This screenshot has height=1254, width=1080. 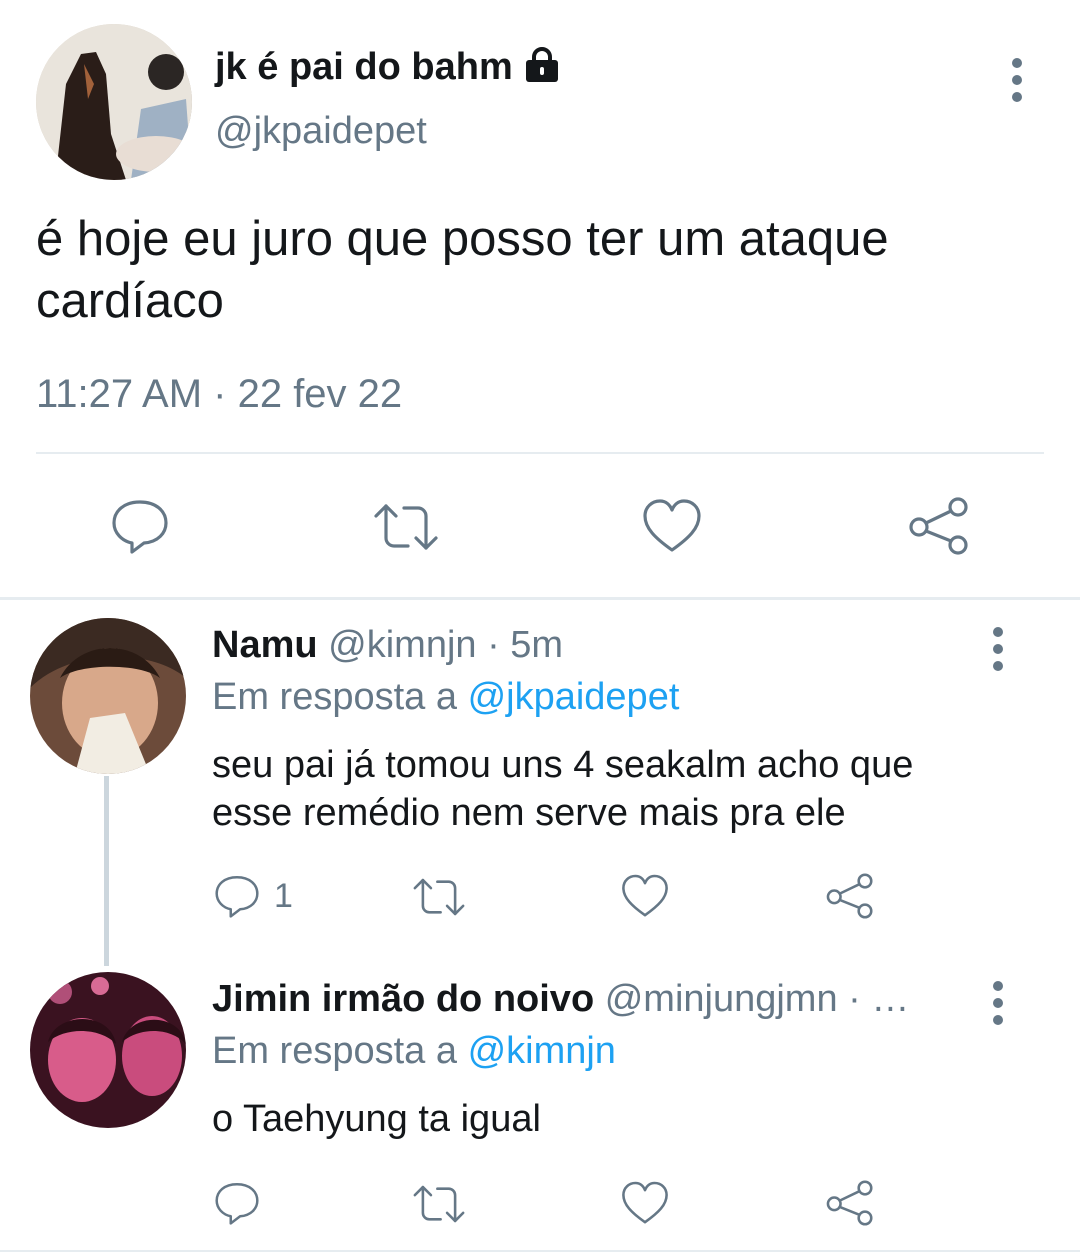 What do you see at coordinates (403, 999) in the screenshot?
I see `reply-2-display-name: Jimin irmão do noivo` at bounding box center [403, 999].